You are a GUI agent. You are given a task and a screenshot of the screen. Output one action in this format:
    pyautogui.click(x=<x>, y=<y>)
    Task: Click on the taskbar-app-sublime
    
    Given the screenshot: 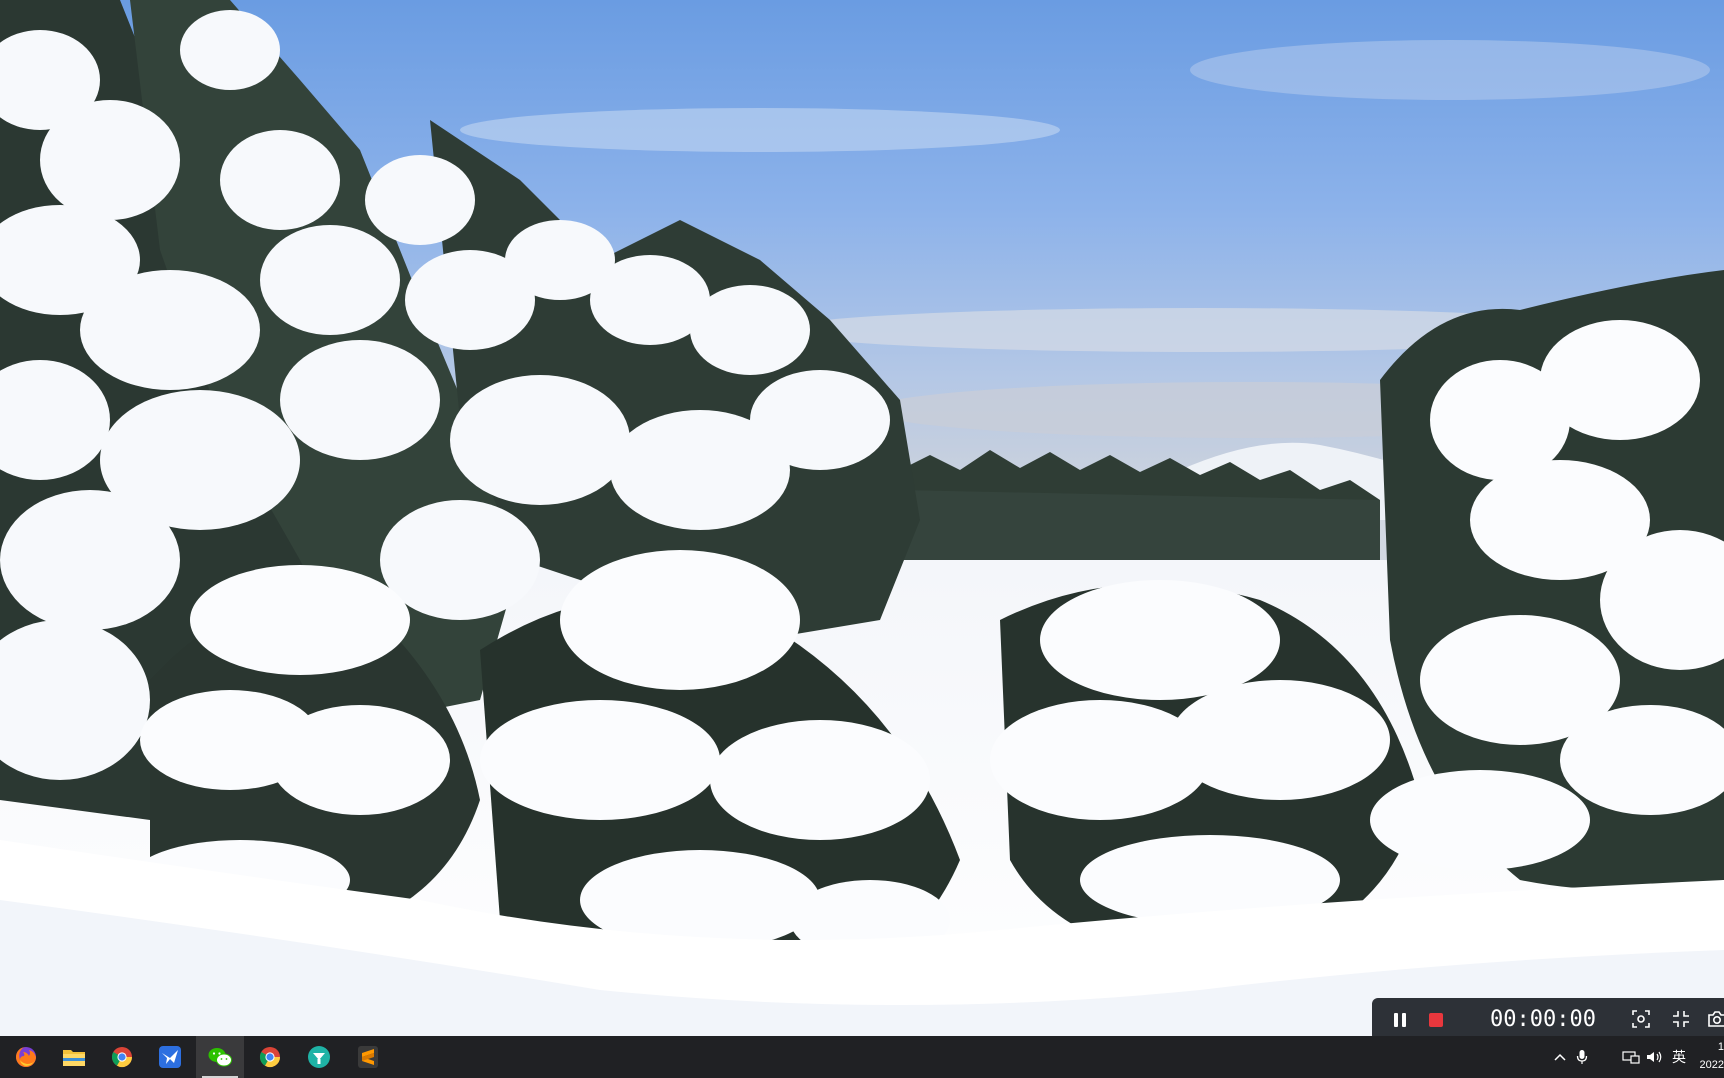 What is the action you would take?
    pyautogui.click(x=368, y=1057)
    